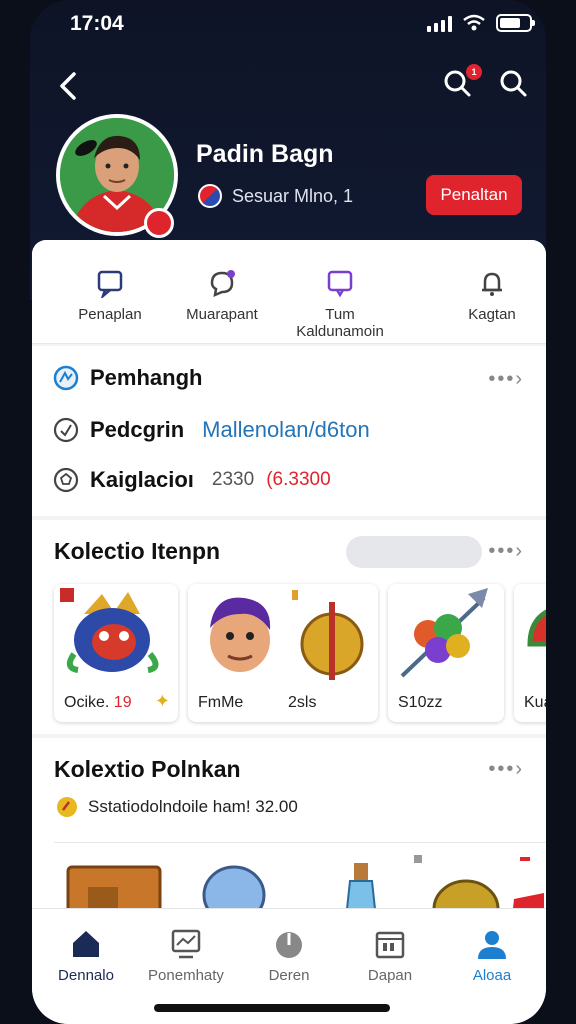 The image size is (576, 1024). I want to click on collection-title: Kolectio Itenpn, so click(137, 551).